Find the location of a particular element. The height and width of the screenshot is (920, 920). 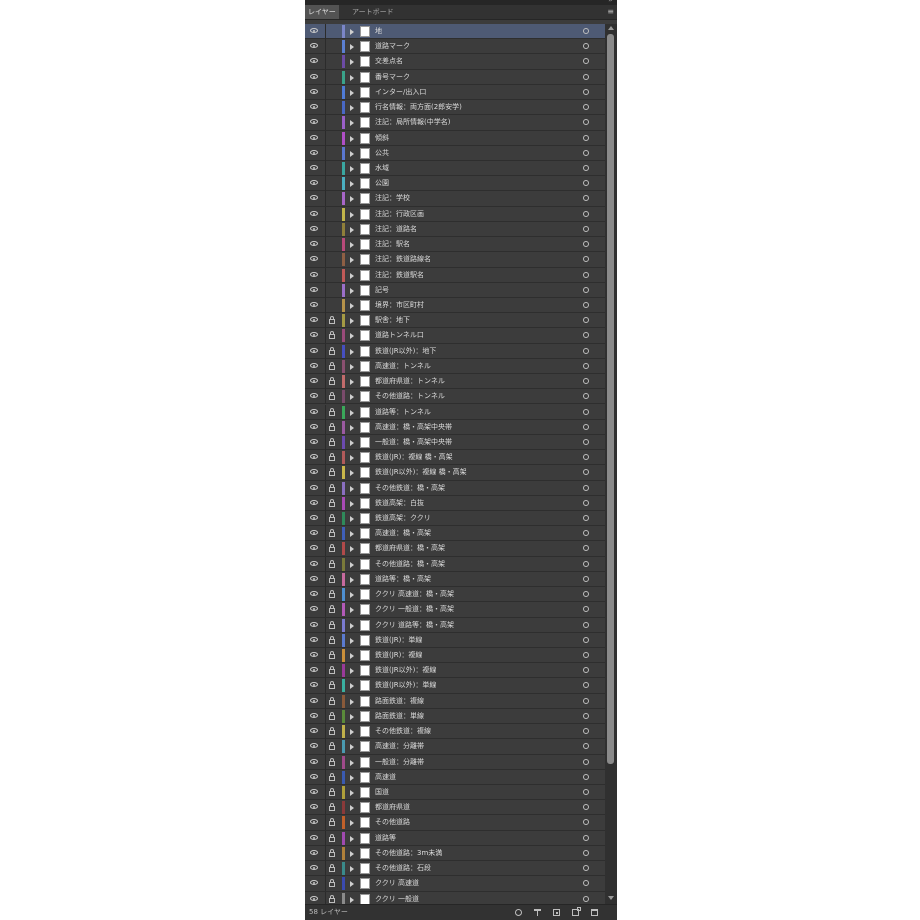

layer-name: 記号 is located at coordinates (382, 290).